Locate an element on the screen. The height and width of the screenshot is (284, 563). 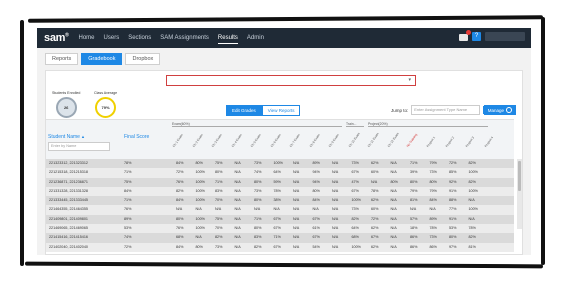
score-cell: 38% is located at coordinates (277, 200).